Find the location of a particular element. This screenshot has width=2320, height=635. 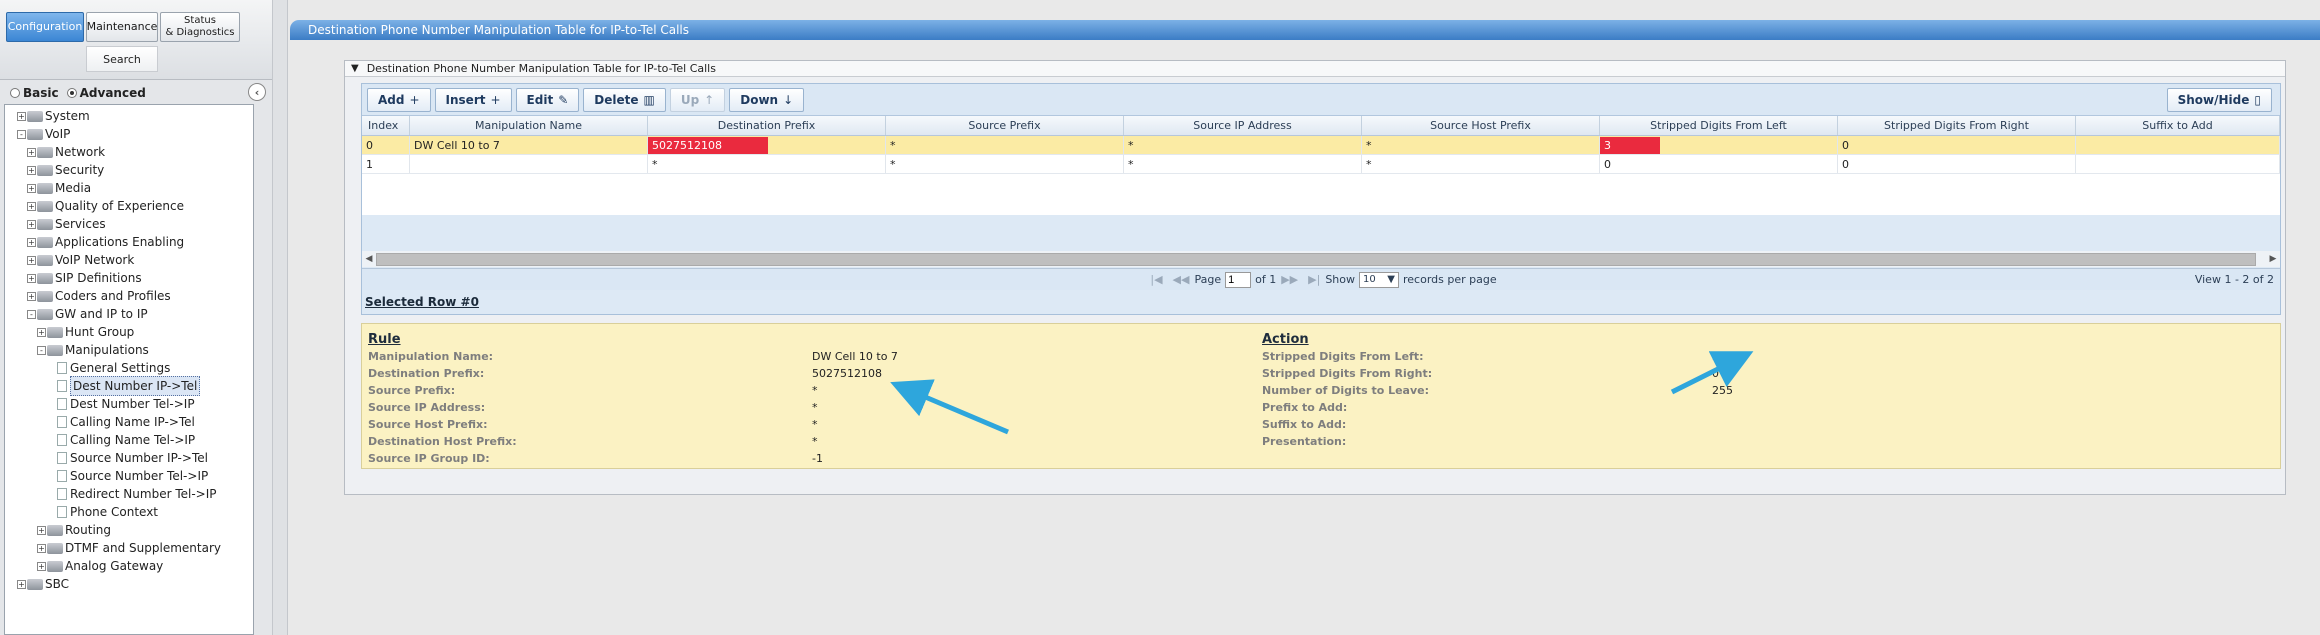

horizontal-scrollbar: ◀ ▶ is located at coordinates (1321, 259).